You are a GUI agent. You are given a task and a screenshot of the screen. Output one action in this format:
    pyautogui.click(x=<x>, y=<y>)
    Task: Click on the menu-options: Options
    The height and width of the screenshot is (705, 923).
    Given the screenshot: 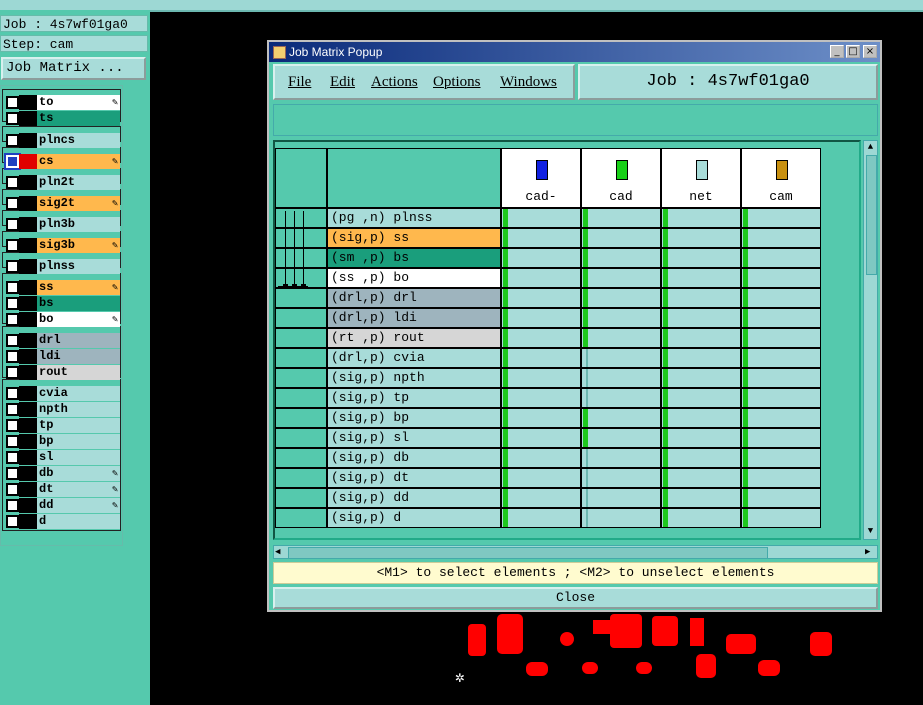 What is the action you would take?
    pyautogui.click(x=457, y=82)
    